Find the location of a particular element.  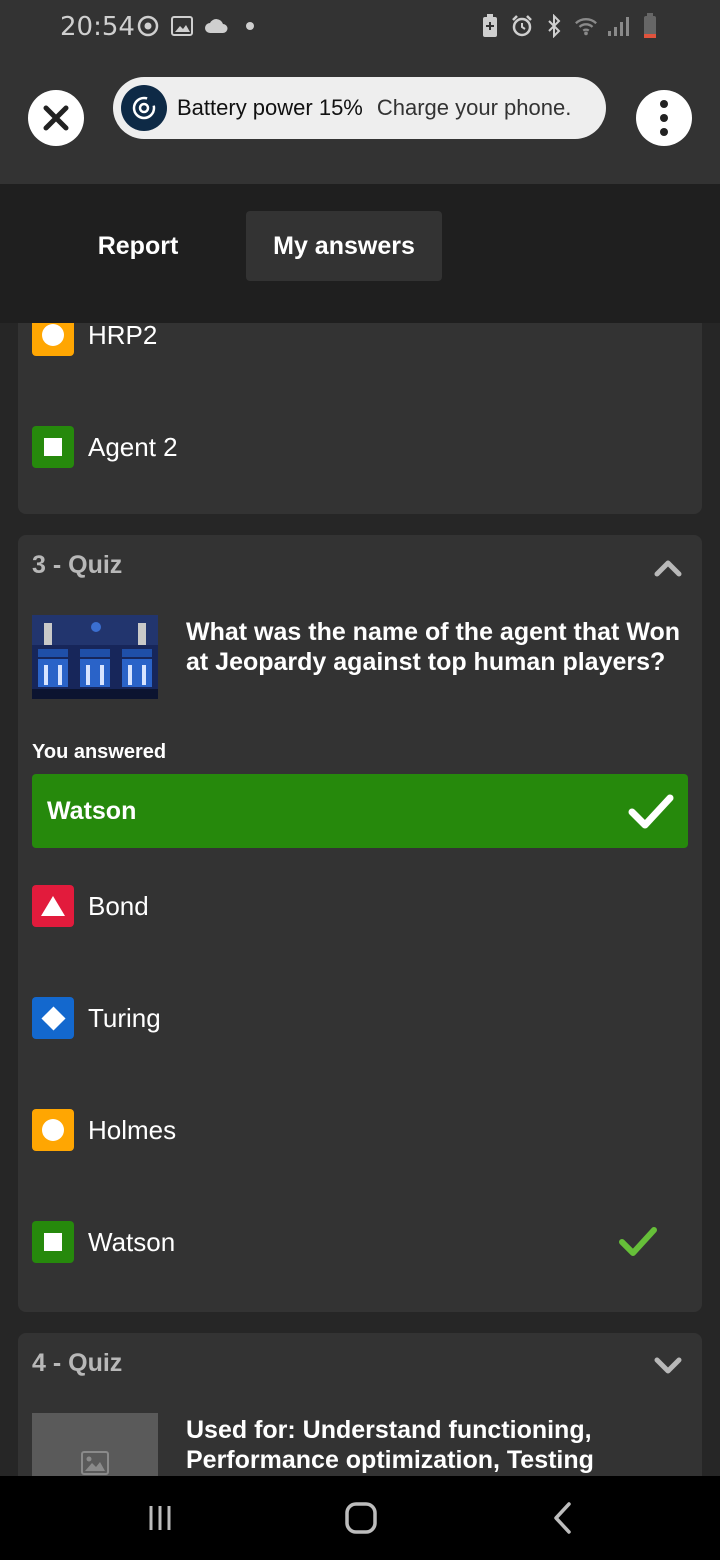

home-icon is located at coordinates (361, 1518).